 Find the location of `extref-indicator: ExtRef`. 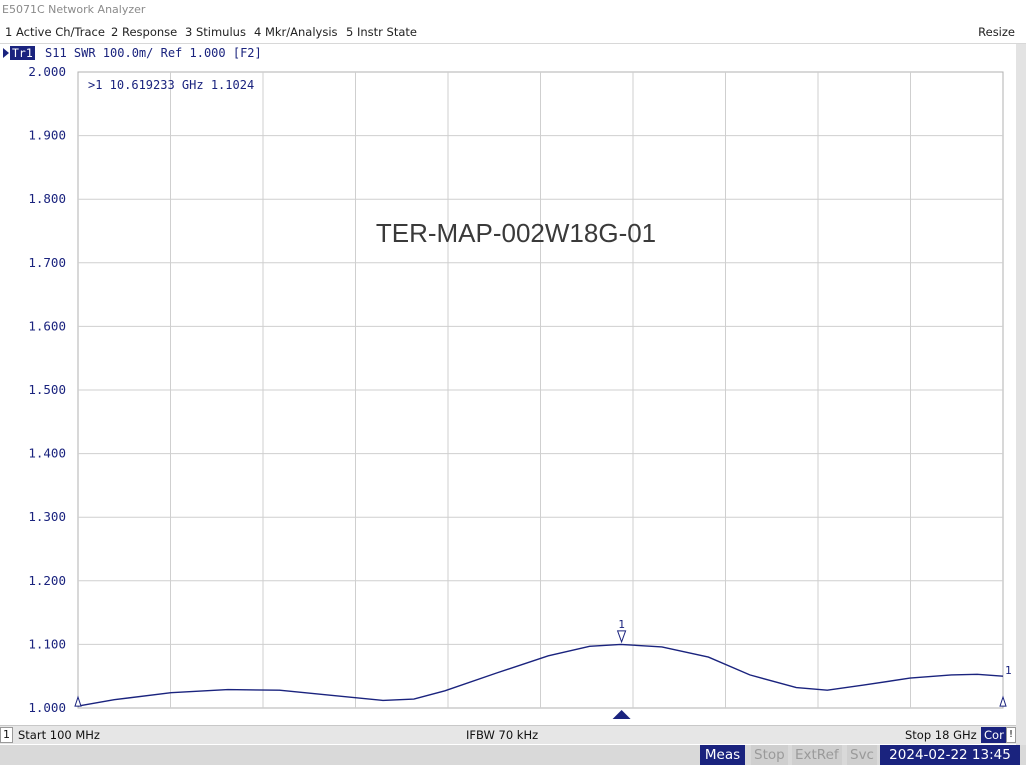

extref-indicator: ExtRef is located at coordinates (817, 755).